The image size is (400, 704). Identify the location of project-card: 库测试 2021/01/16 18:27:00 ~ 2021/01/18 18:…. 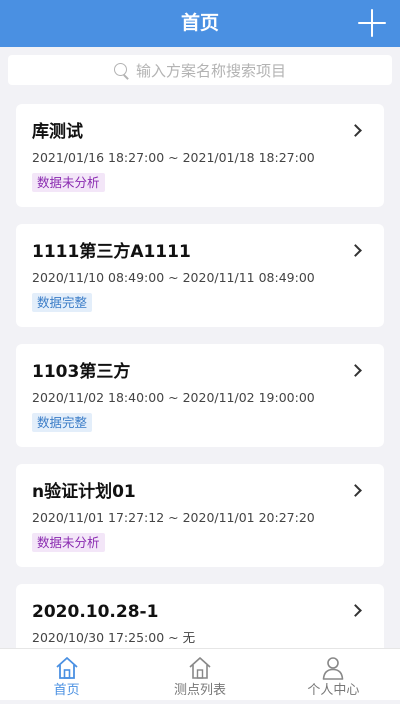
(200, 155).